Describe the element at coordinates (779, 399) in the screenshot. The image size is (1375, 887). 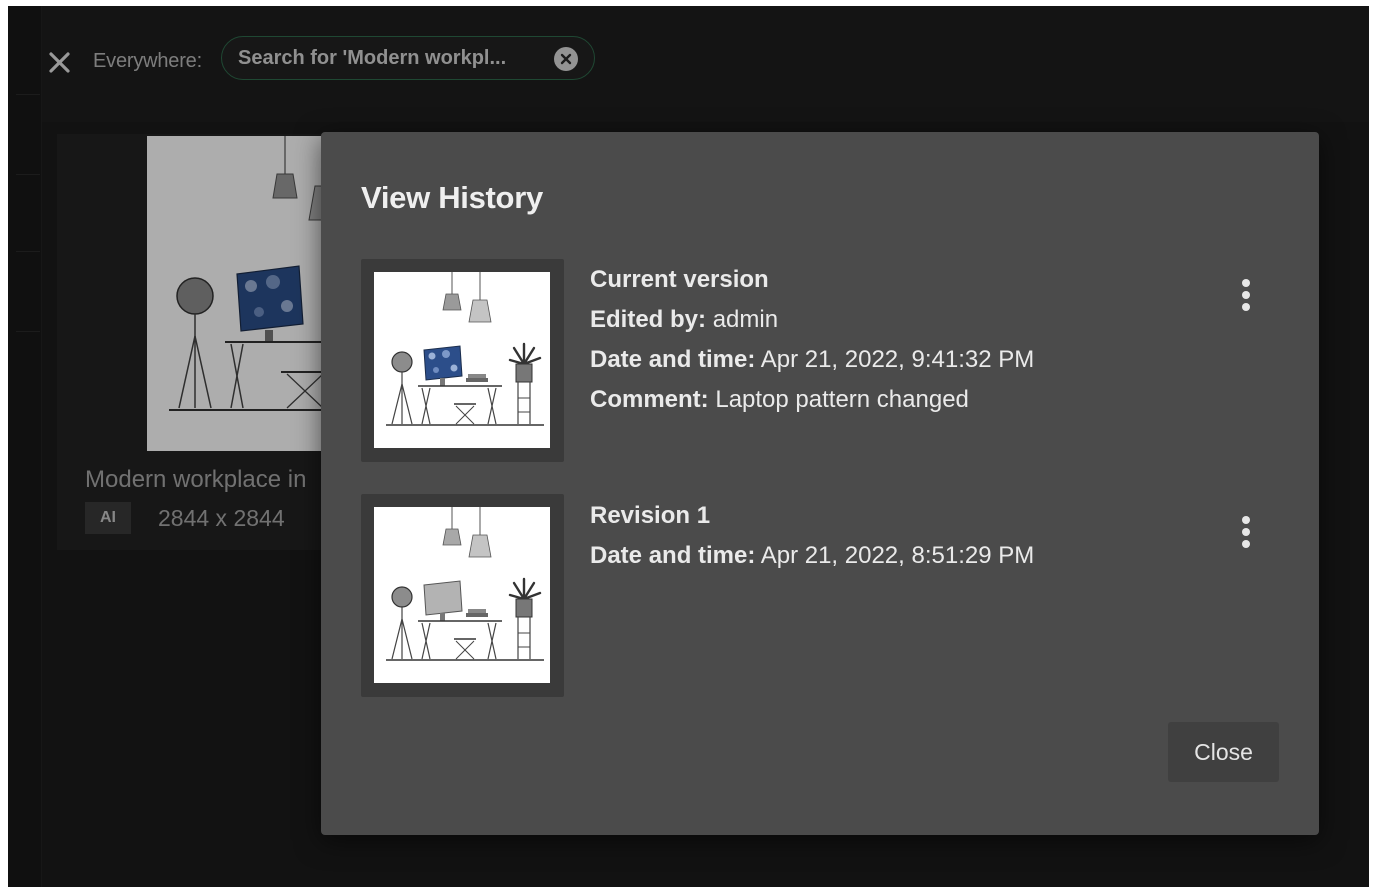
I see `comment-row: Comment: Laptop pattern changed` at that location.